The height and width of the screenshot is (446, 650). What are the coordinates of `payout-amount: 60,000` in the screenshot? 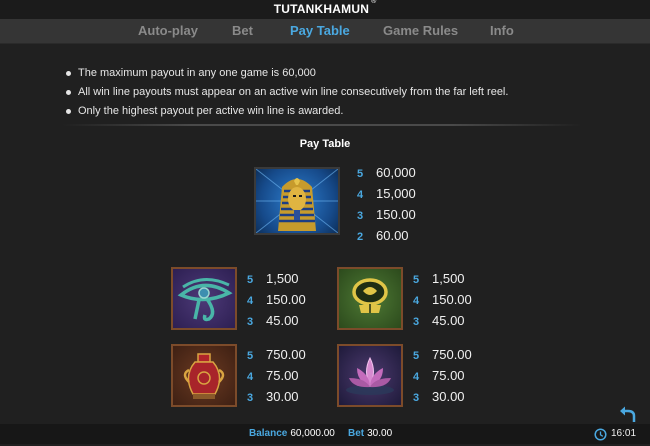 It's located at (396, 172).